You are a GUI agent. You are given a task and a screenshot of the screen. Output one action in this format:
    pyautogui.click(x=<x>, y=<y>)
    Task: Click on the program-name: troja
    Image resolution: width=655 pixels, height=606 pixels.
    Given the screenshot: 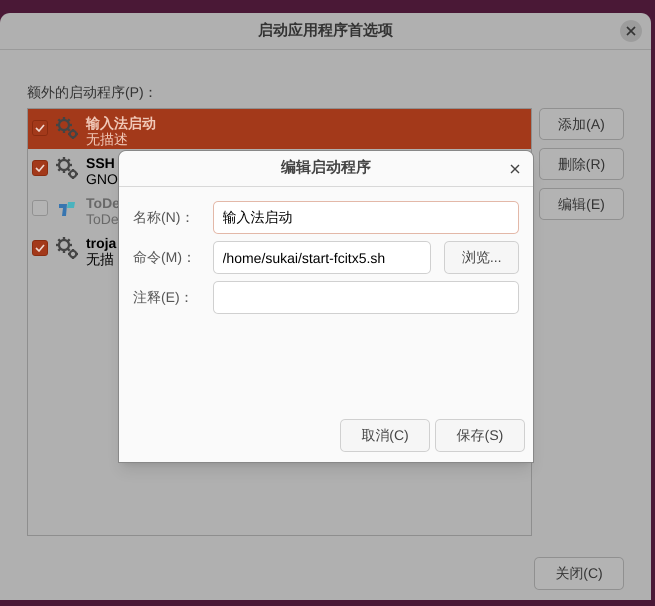 What is the action you would take?
    pyautogui.click(x=101, y=243)
    